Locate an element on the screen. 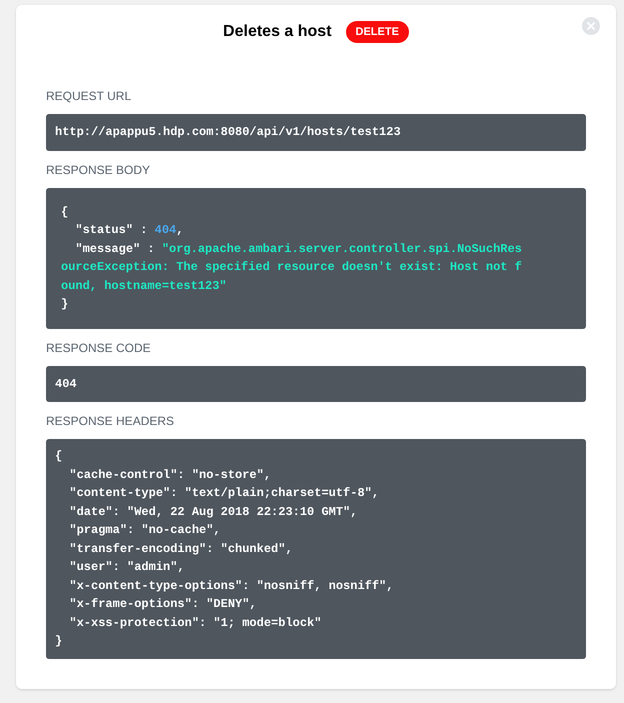 Image resolution: width=624 pixels, height=703 pixels. code-line: "x-frame-options": "DENY", is located at coordinates (163, 604).